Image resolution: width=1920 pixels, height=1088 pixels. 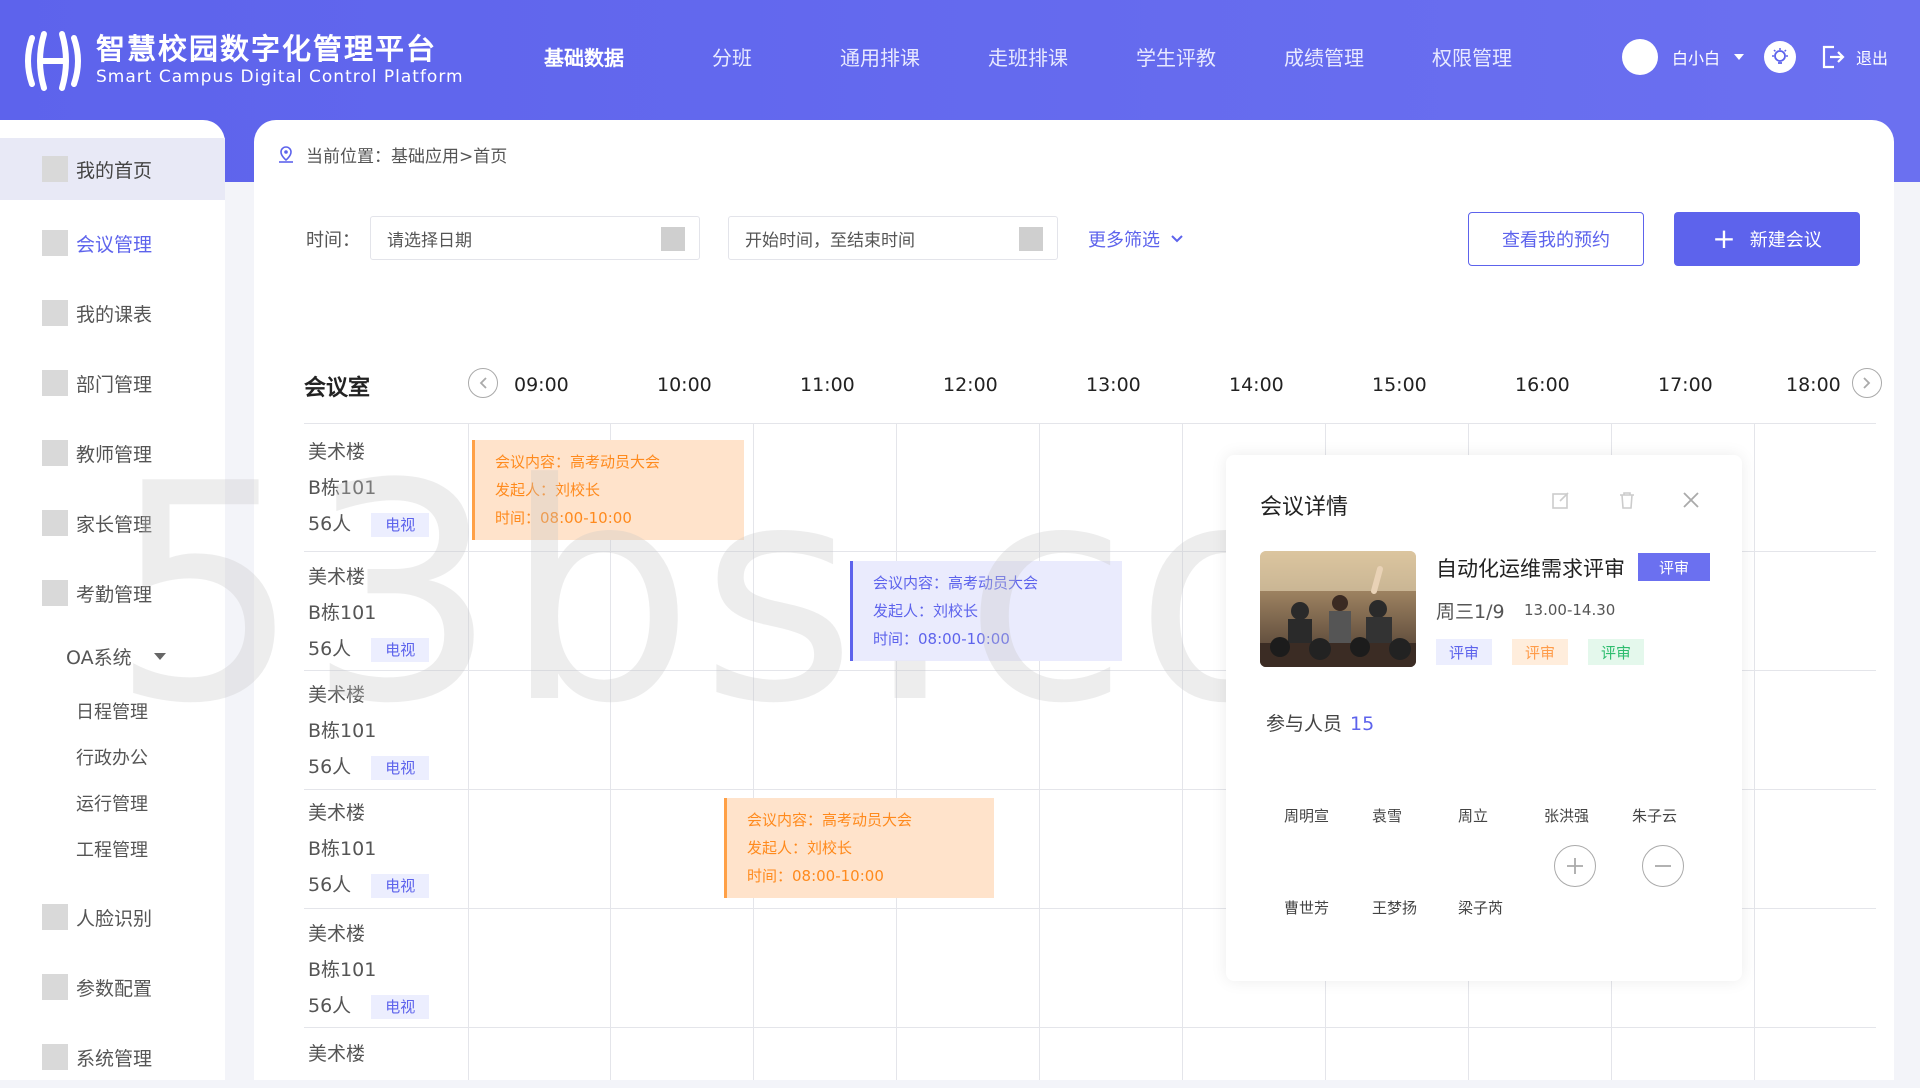 I want to click on logout-icon, so click(x=1833, y=57).